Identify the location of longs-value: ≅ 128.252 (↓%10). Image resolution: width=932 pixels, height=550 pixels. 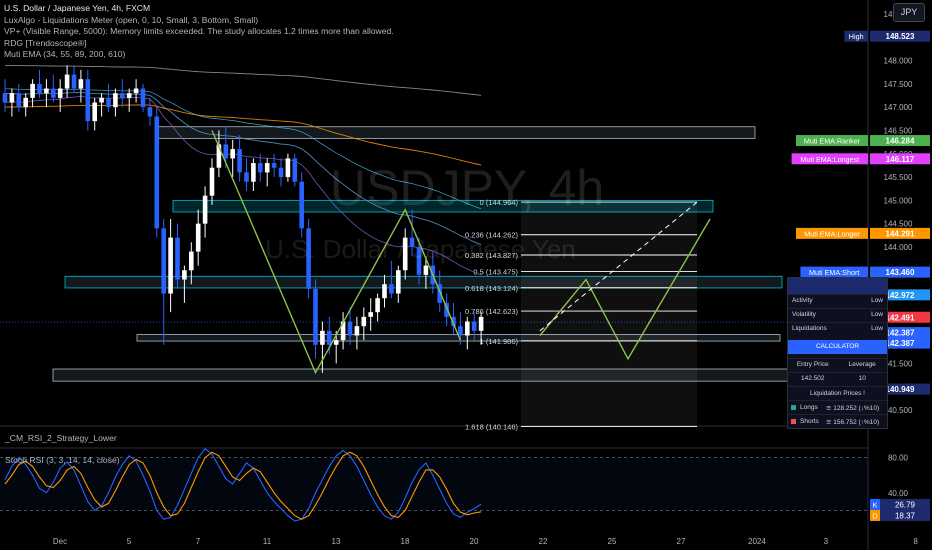
(853, 408).